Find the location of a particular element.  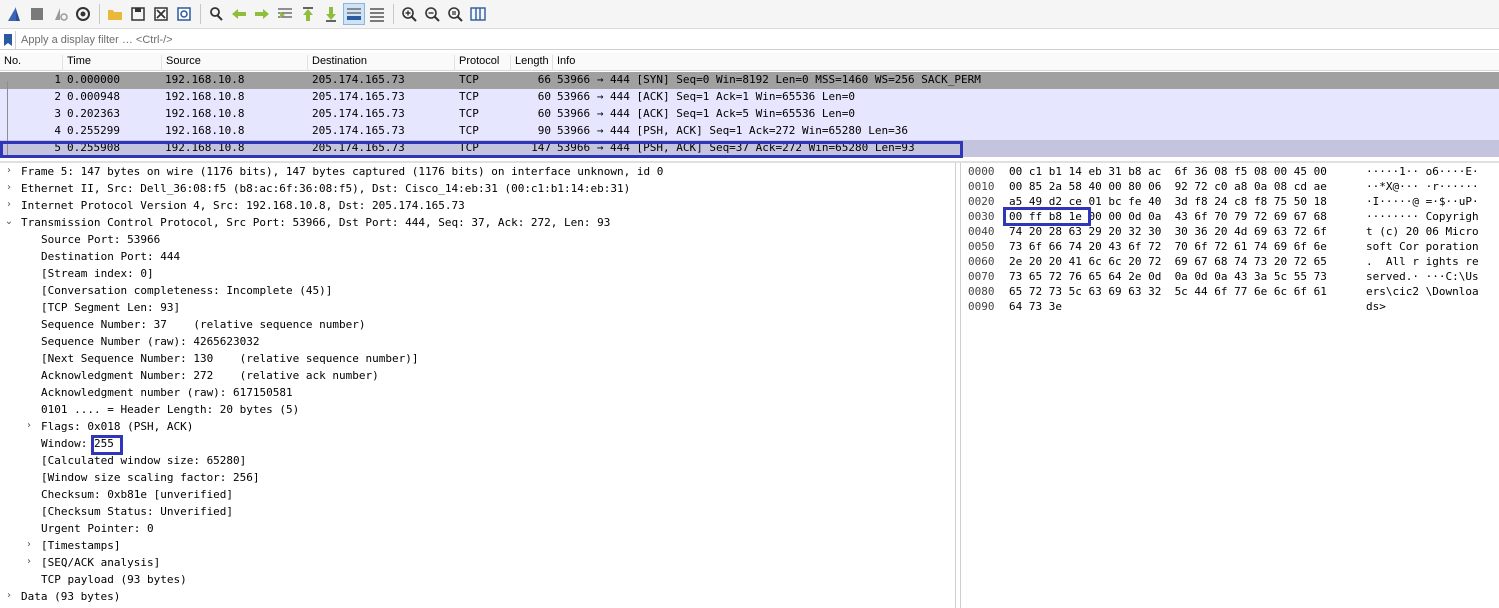

packet-destination: 205.174.165.73 is located at coordinates (358, 79).